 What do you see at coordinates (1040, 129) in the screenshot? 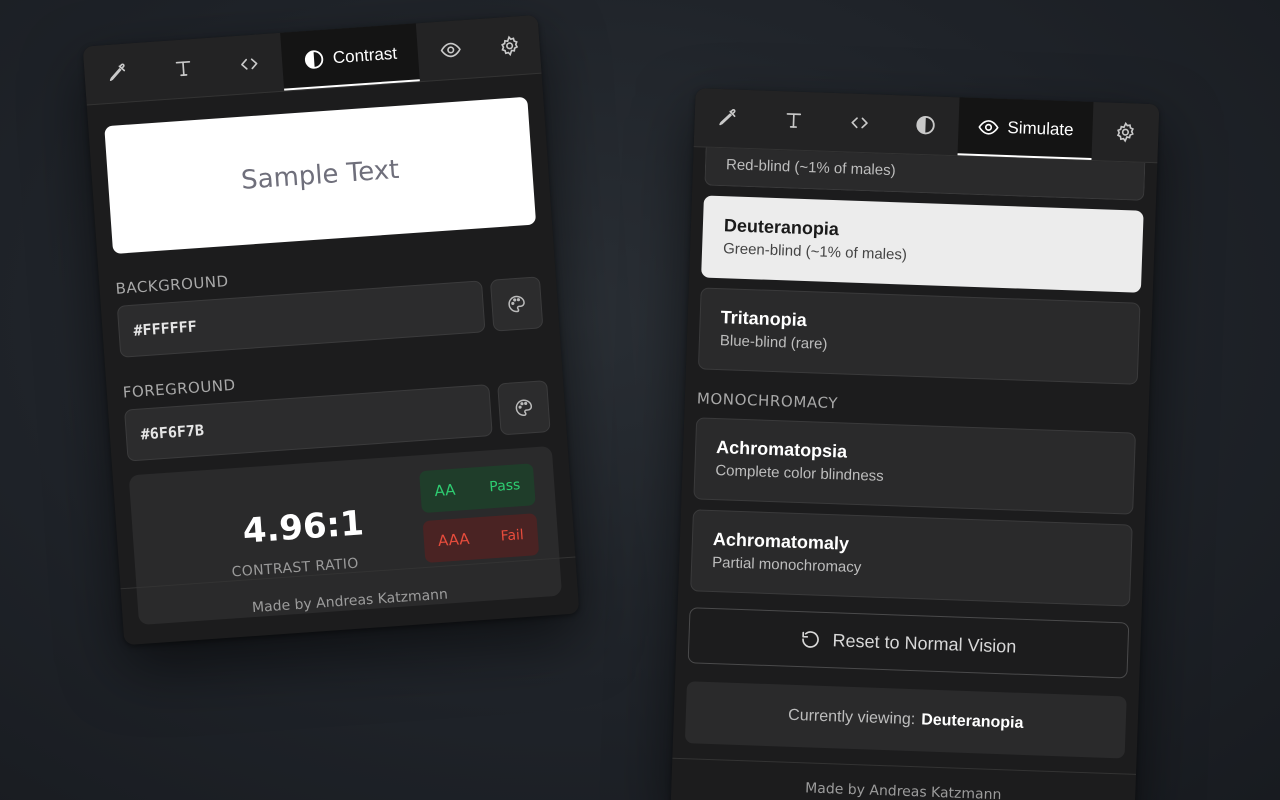
I see `tab-simulate-label: Simulate` at bounding box center [1040, 129].